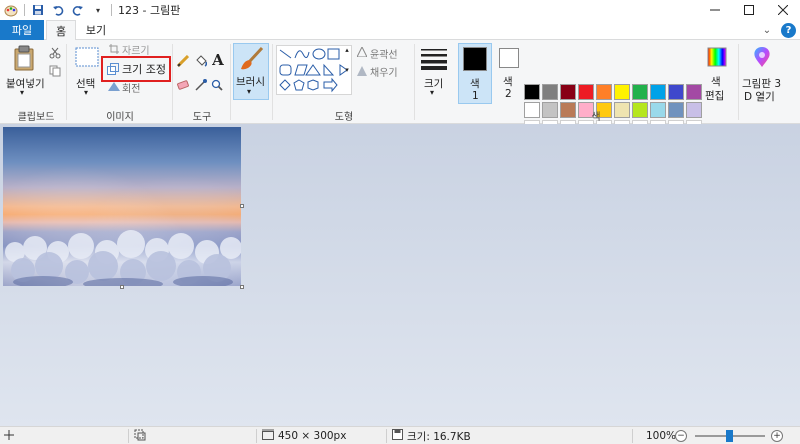  What do you see at coordinates (268, 436) in the screenshot?
I see `image-size-icon` at bounding box center [268, 436].